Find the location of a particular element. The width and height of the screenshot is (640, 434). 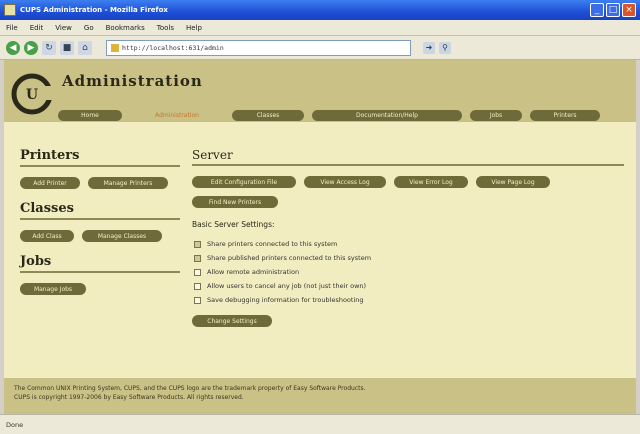

svg-text: U is located at coordinates (32, 95).